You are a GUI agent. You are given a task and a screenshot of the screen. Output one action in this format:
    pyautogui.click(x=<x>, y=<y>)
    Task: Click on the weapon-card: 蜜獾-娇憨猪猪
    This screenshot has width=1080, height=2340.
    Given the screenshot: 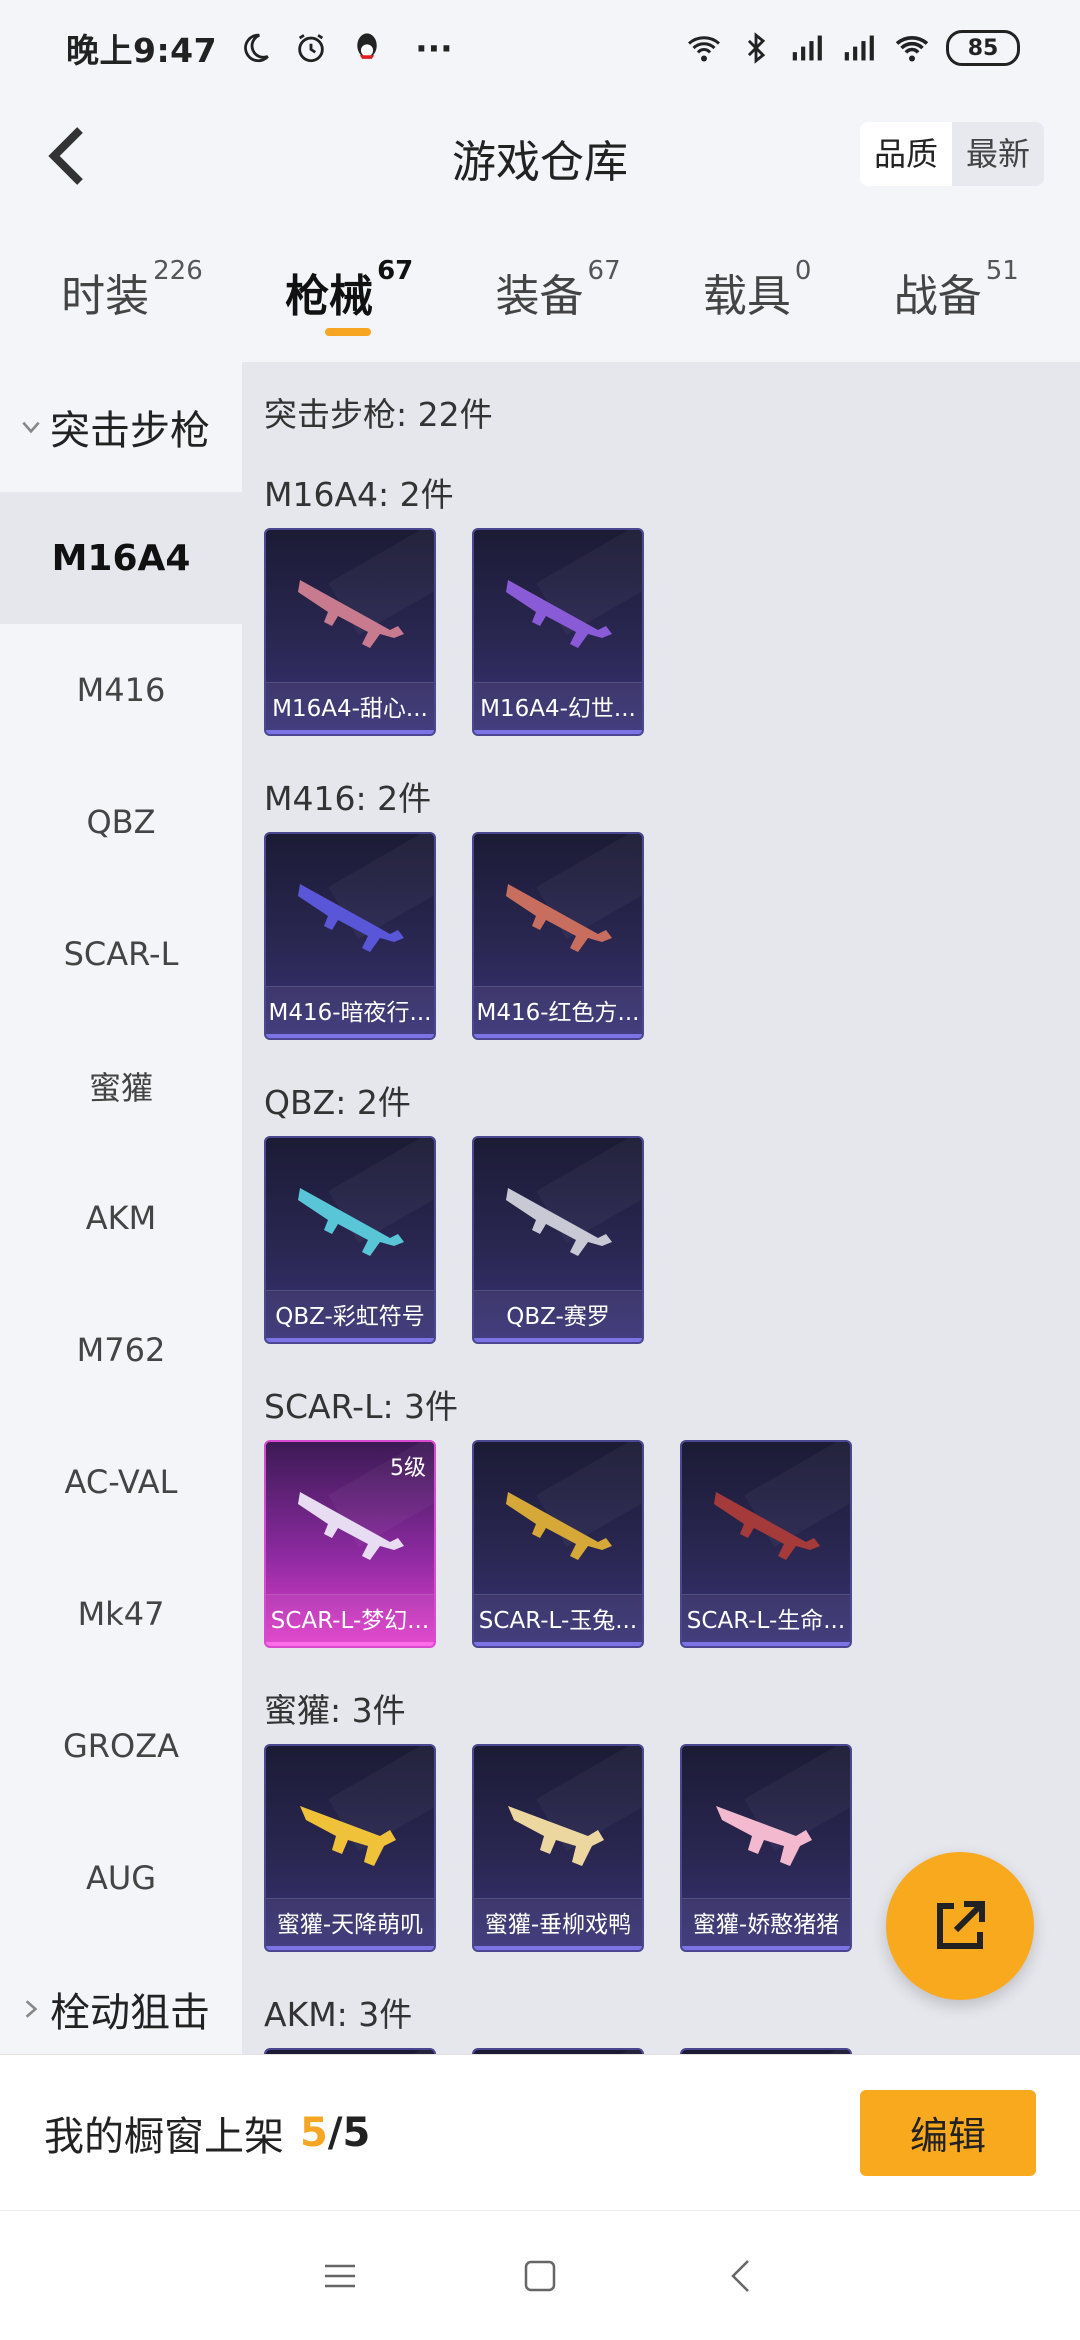 What is the action you would take?
    pyautogui.click(x=766, y=1848)
    